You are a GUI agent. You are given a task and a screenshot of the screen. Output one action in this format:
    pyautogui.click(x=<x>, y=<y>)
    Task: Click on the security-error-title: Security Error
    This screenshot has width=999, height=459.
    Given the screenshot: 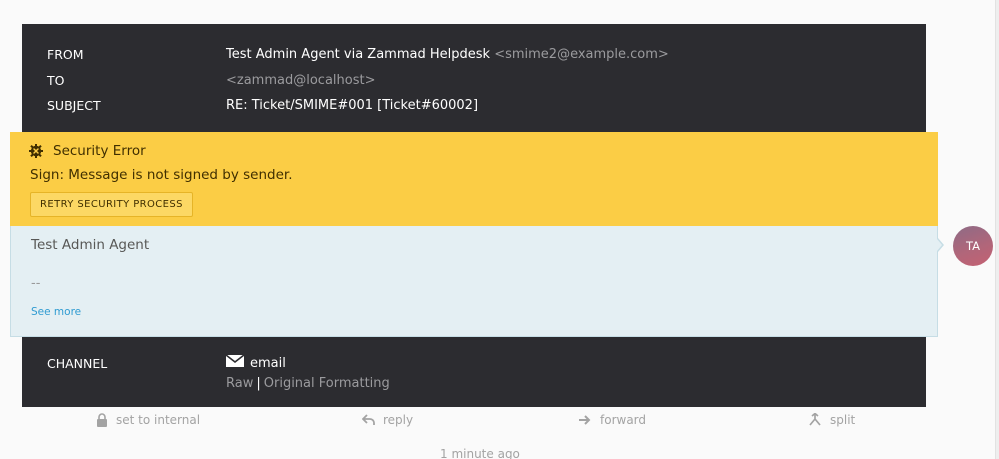 What is the action you would take?
    pyautogui.click(x=87, y=151)
    